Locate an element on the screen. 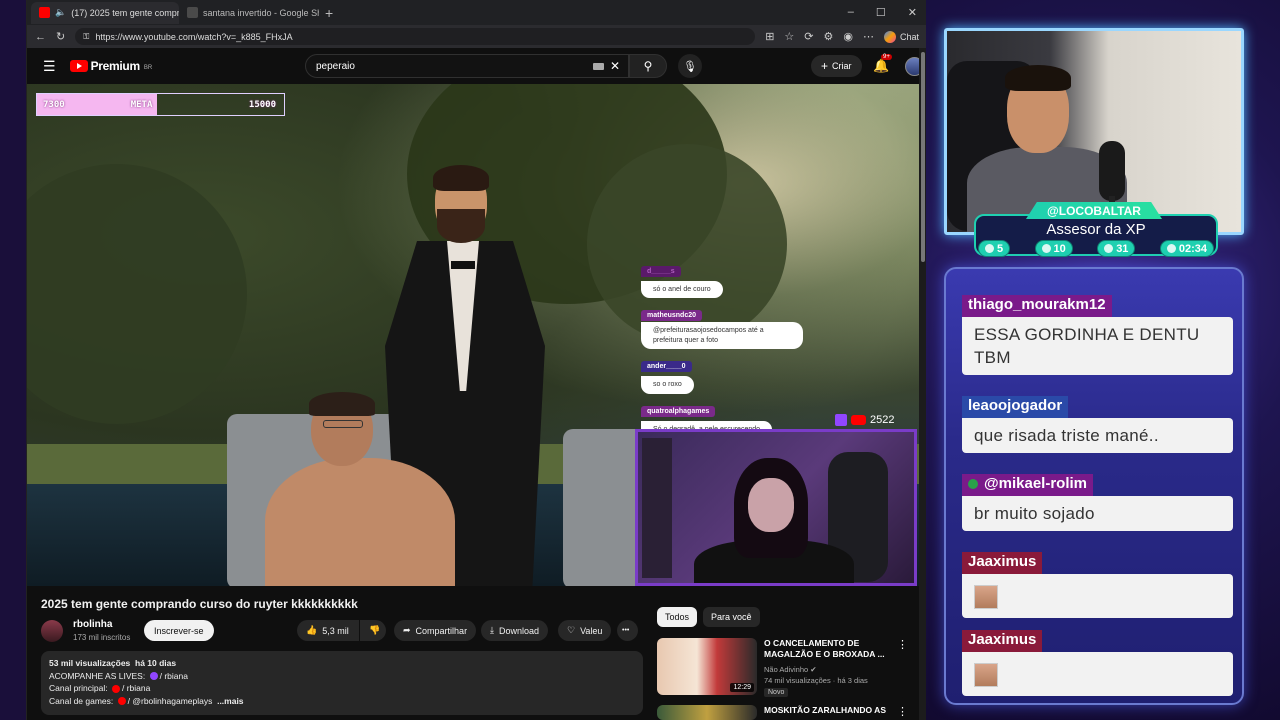 The height and width of the screenshot is (720, 1280). goal-meter: 7300 META 15000 is located at coordinates (160, 104).